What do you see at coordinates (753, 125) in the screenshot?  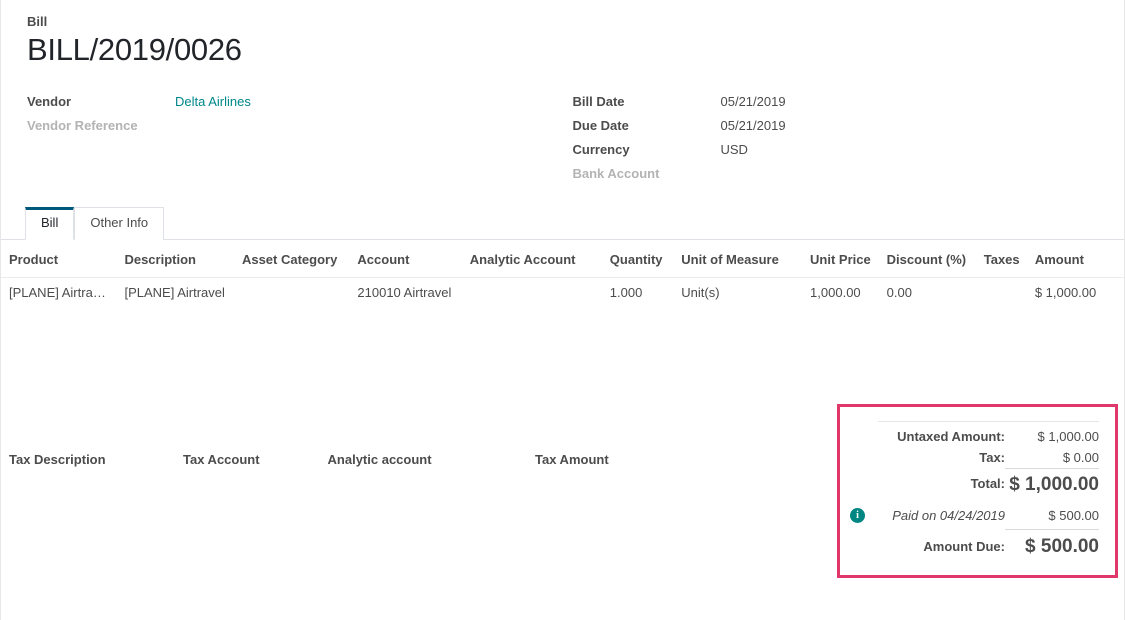 I see `field-value-due-date: 05/21/2019` at bounding box center [753, 125].